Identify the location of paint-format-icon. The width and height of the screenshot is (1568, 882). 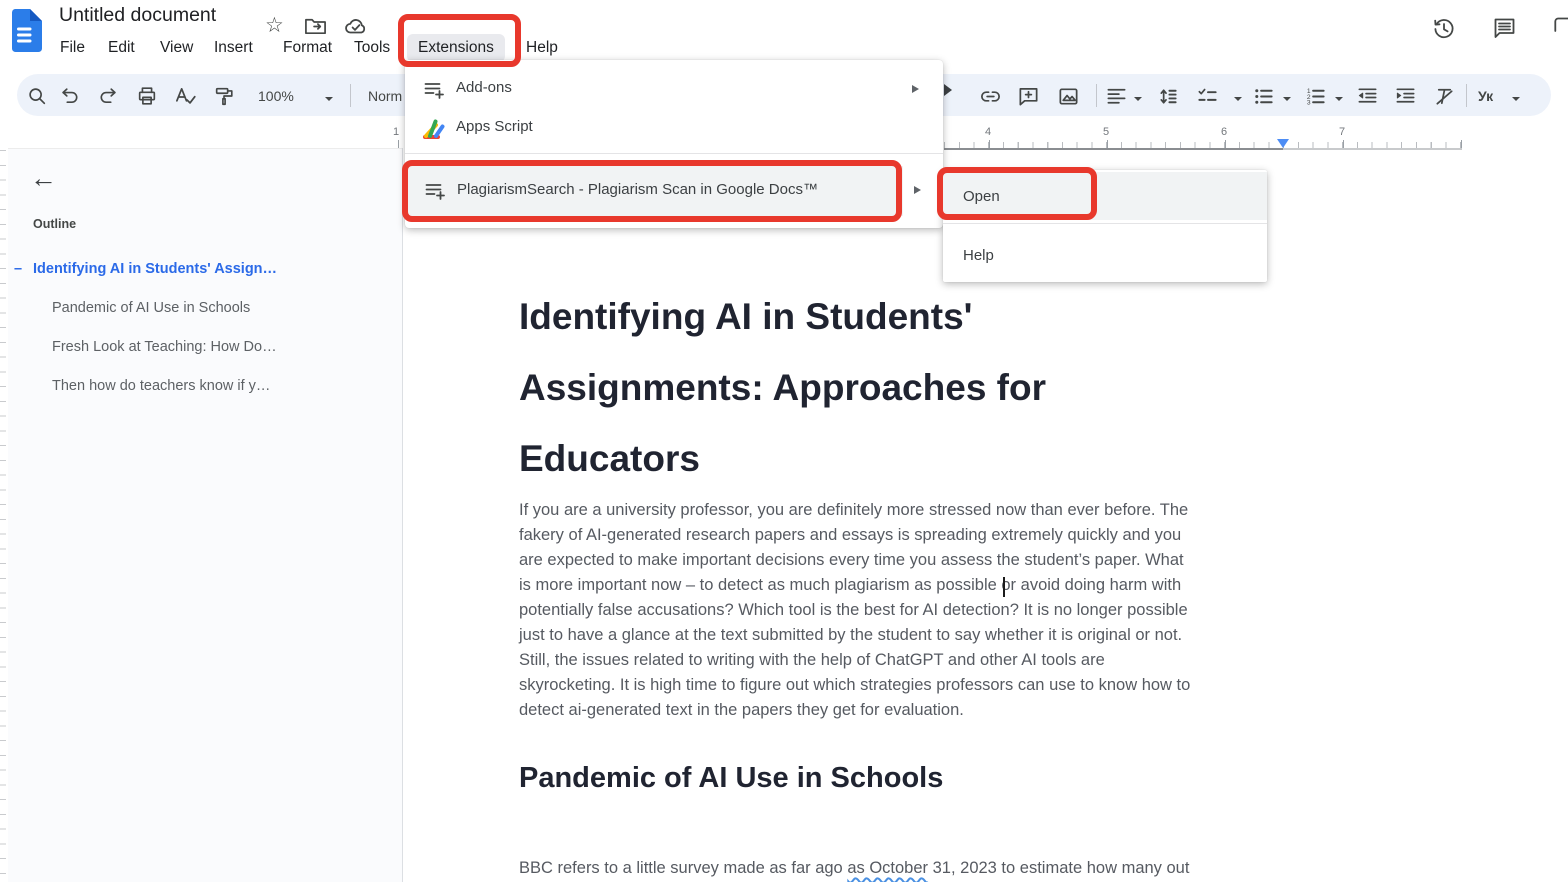
(224, 96).